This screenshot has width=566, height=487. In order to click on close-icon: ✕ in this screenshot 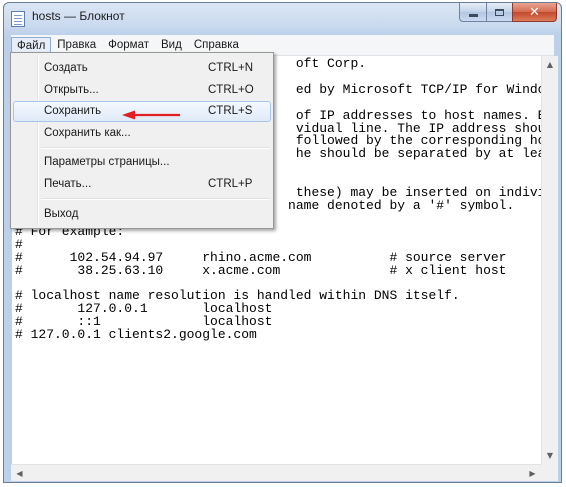, I will do `click(534, 12)`.